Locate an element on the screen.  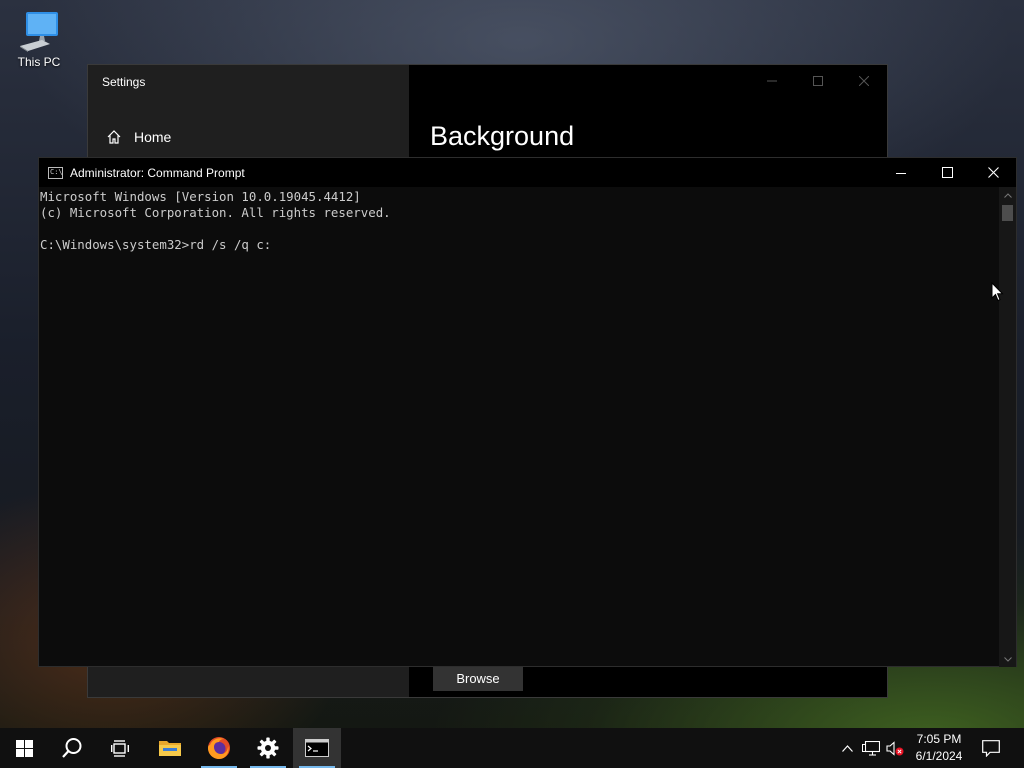
settings-gear-icon is located at coordinates (268, 748).